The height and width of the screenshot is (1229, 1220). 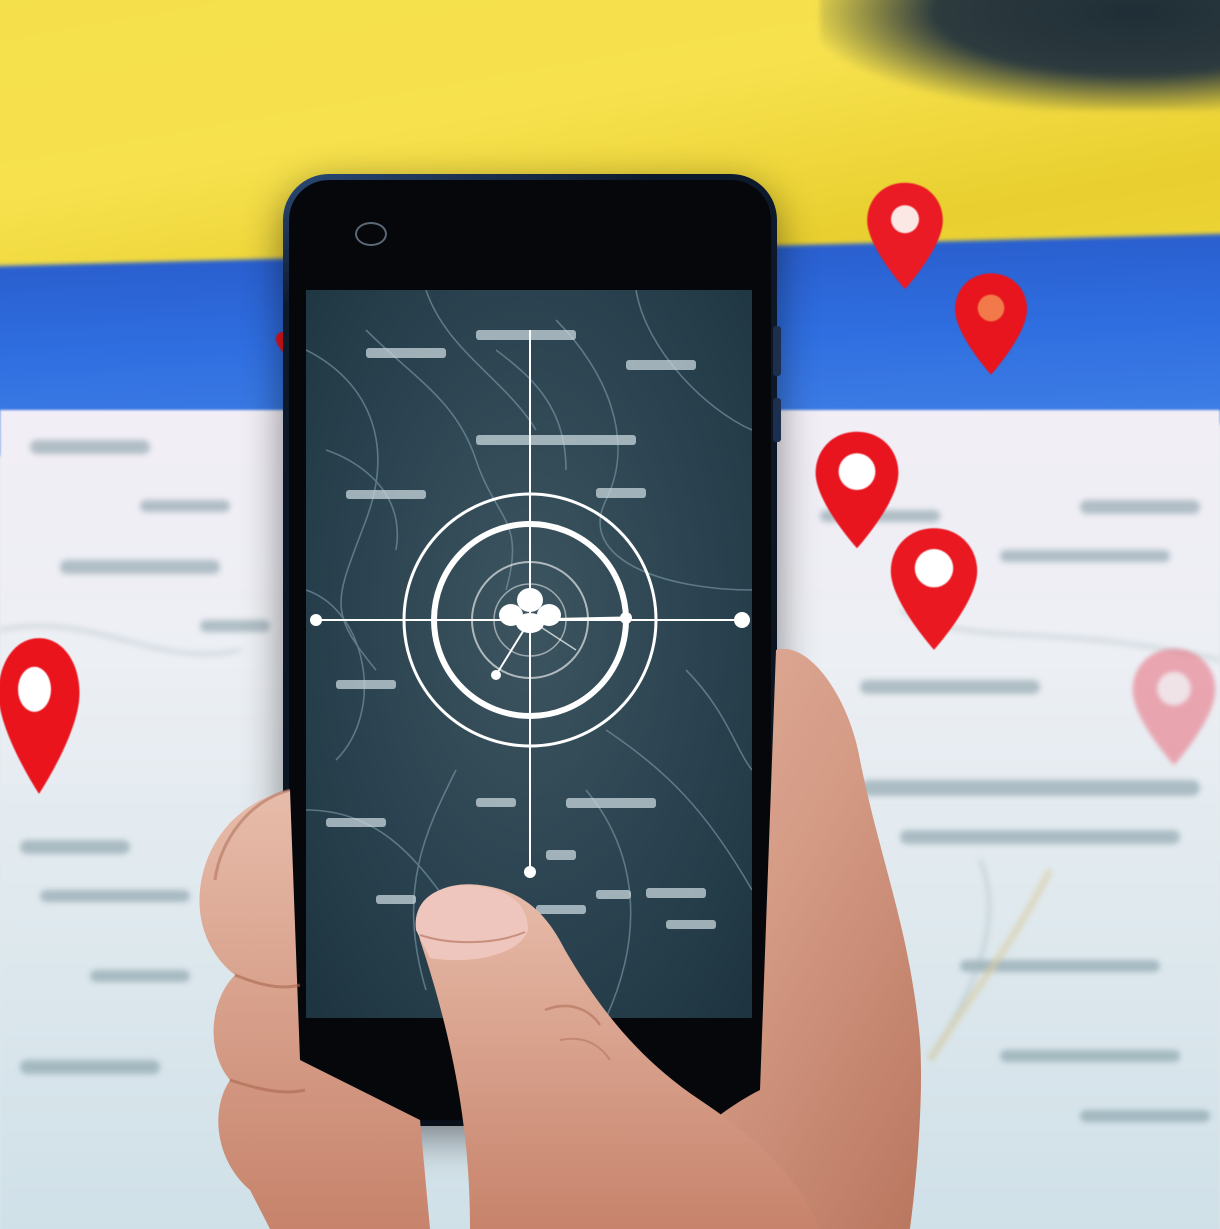 I want to click on camera-icon, so click(x=371, y=234).